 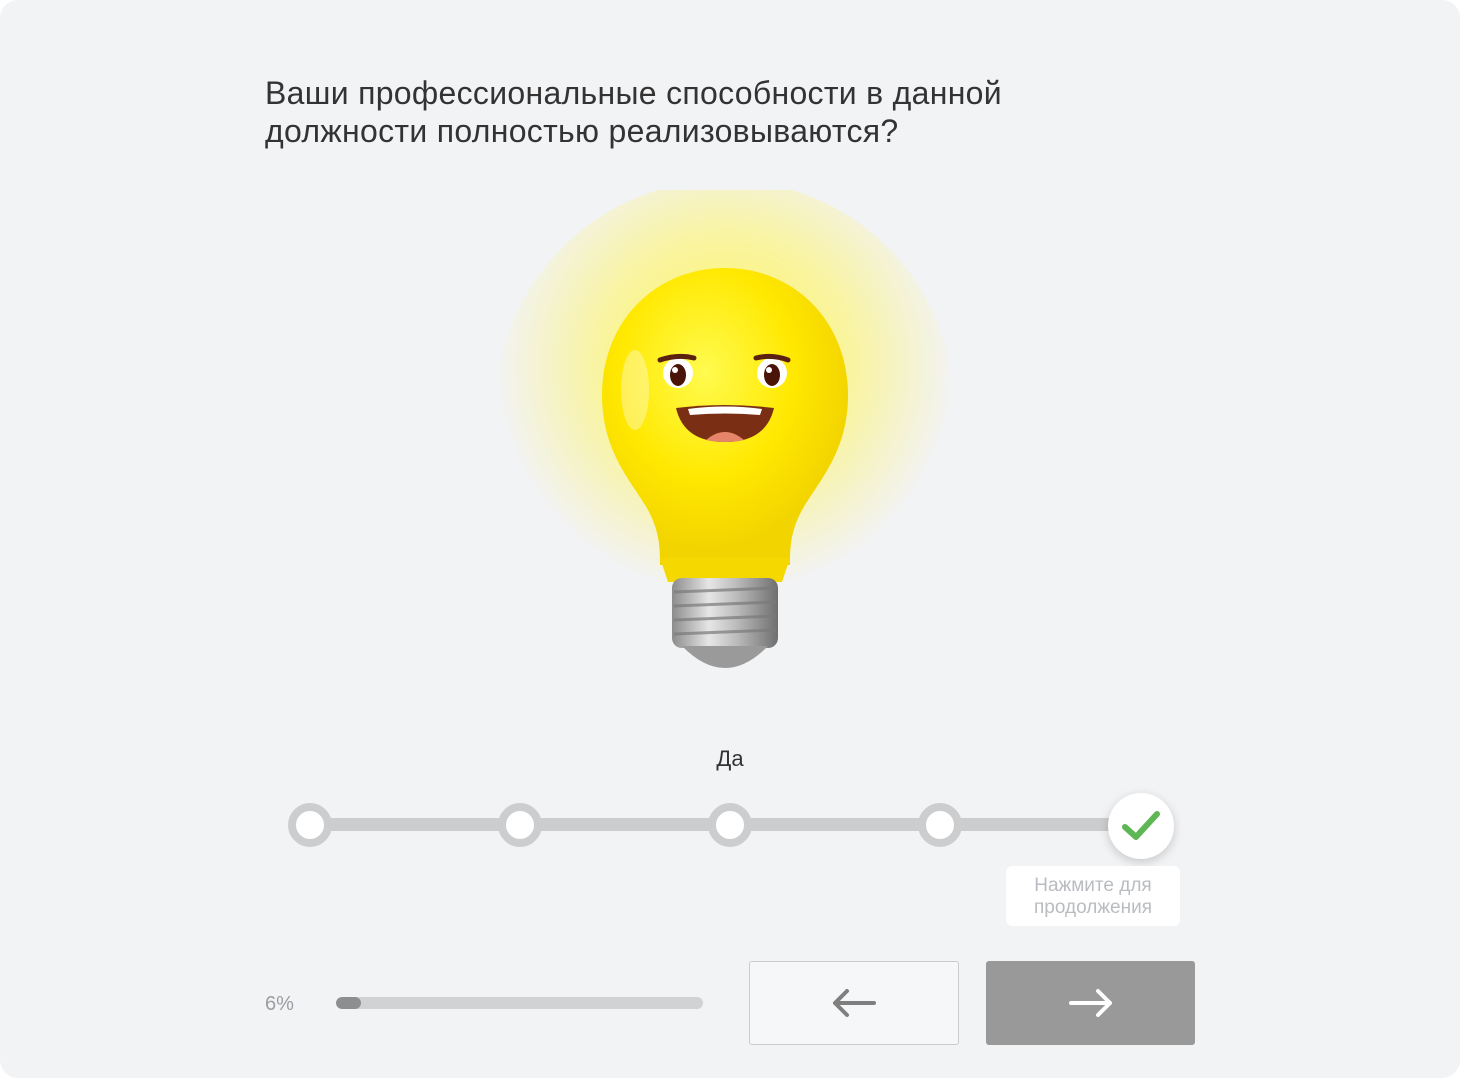 I want to click on arrow-right-icon, so click(x=1090, y=1003).